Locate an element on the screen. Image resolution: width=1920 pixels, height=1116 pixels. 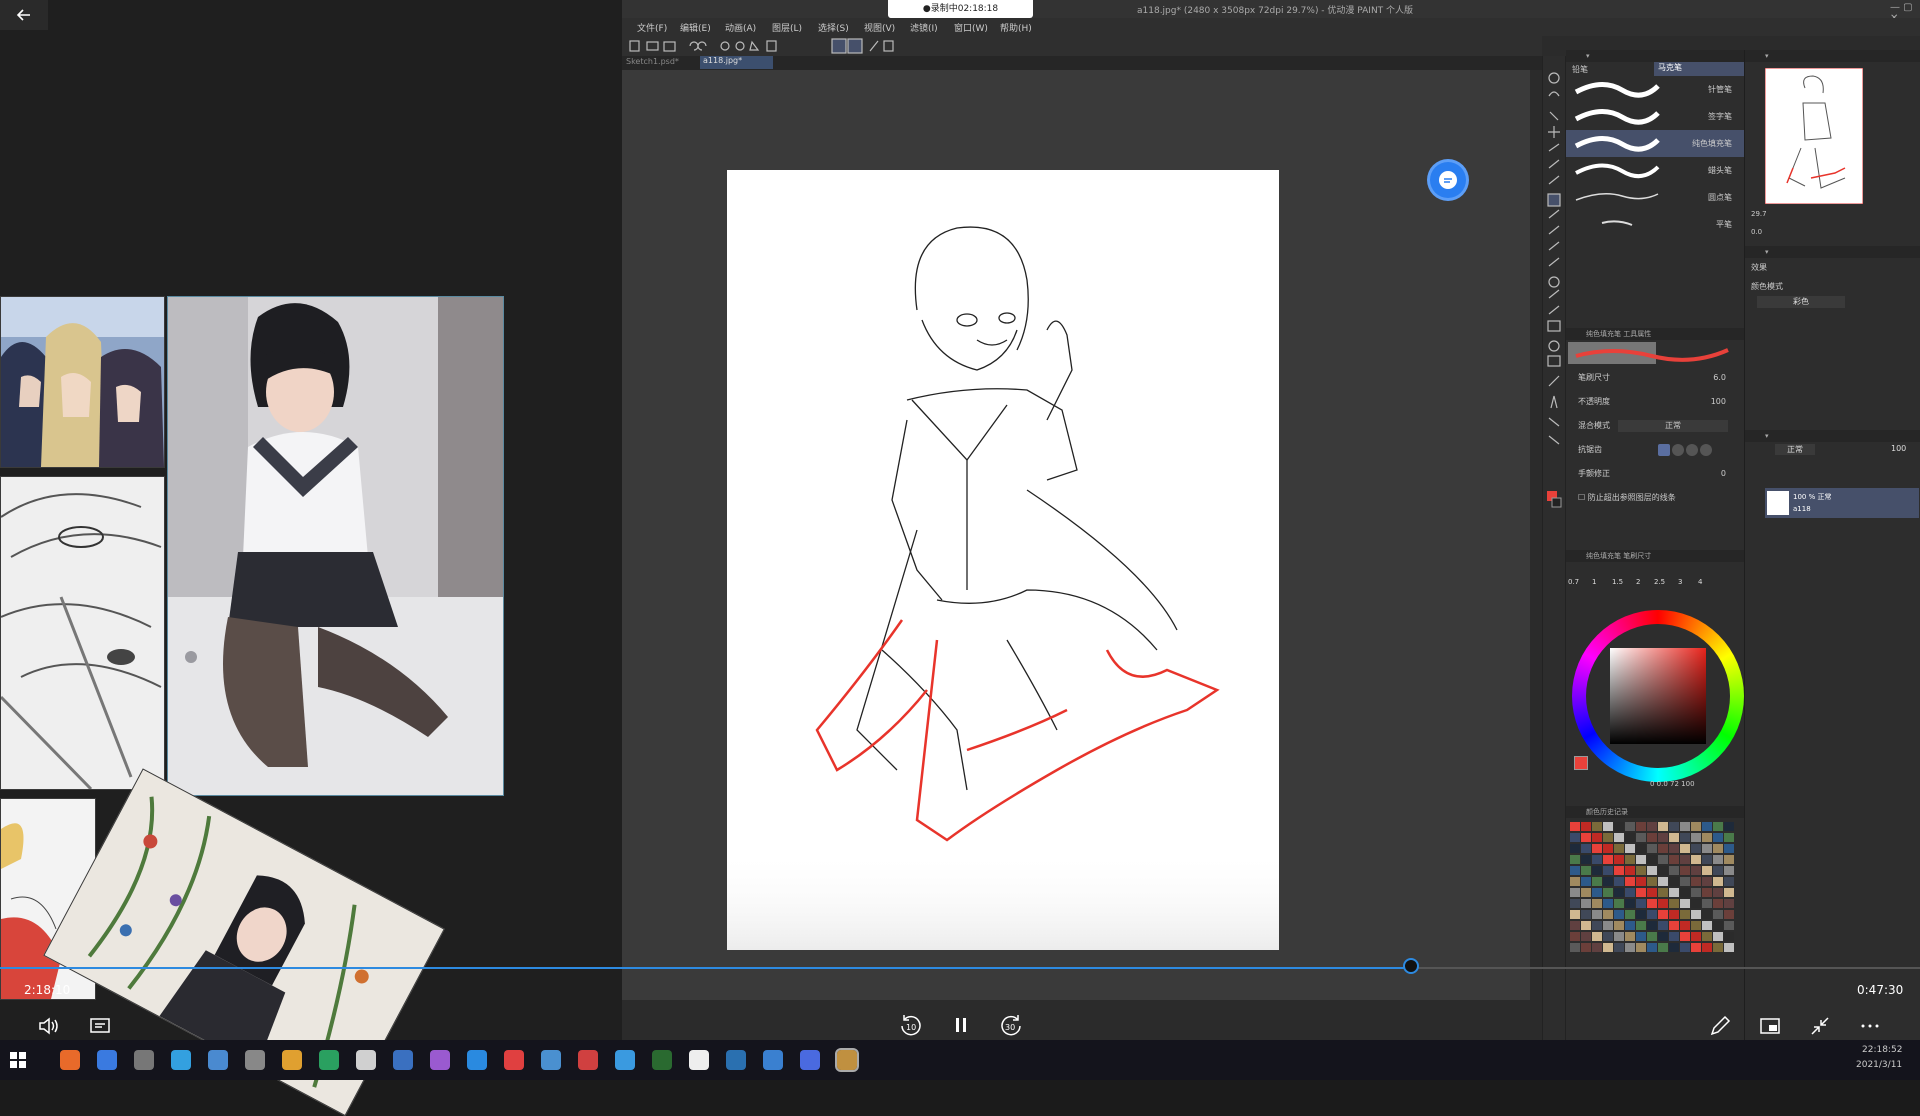
chat-bubble-button is located at coordinates (1448, 180).